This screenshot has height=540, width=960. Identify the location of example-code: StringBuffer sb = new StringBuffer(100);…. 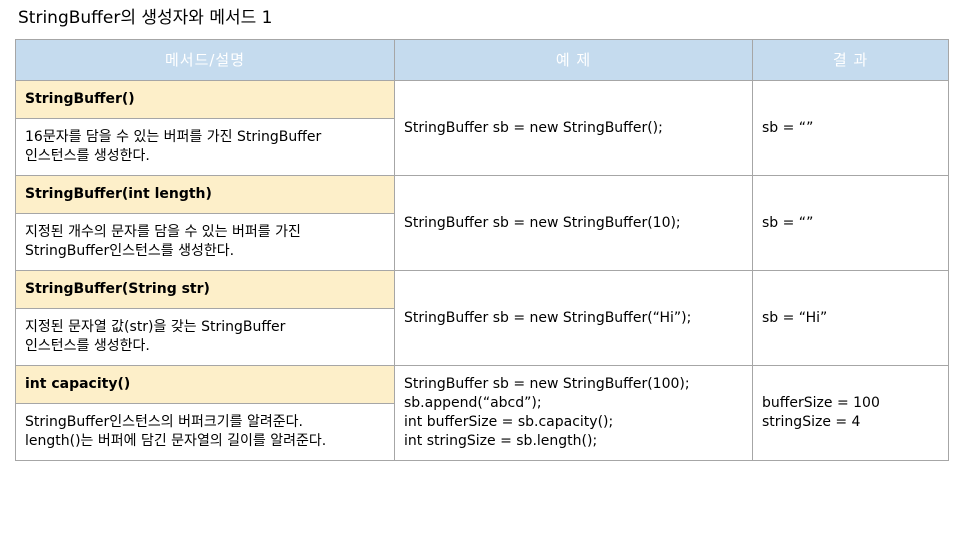
(573, 413).